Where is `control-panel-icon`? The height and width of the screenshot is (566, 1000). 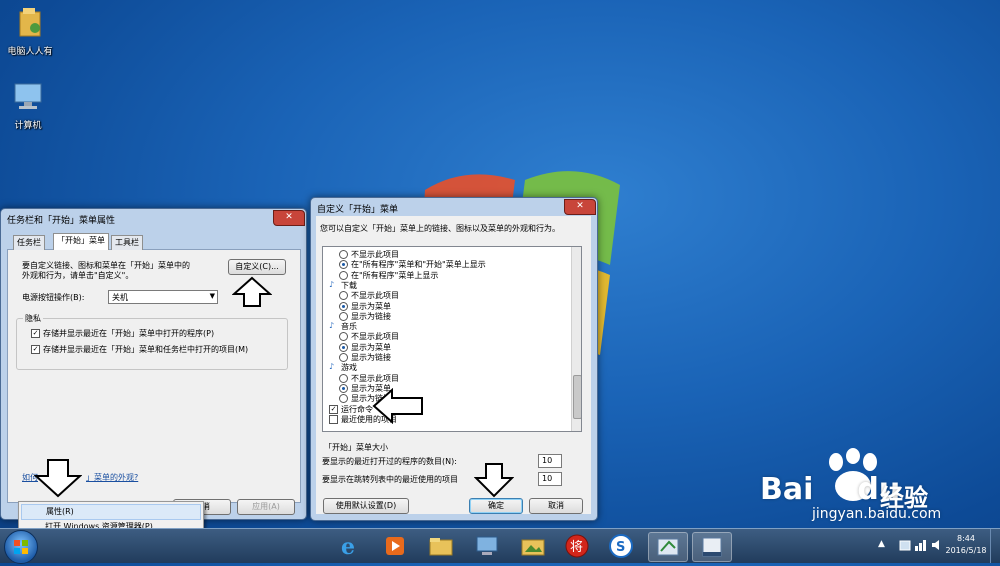 control-panel-icon is located at coordinates (668, 547).